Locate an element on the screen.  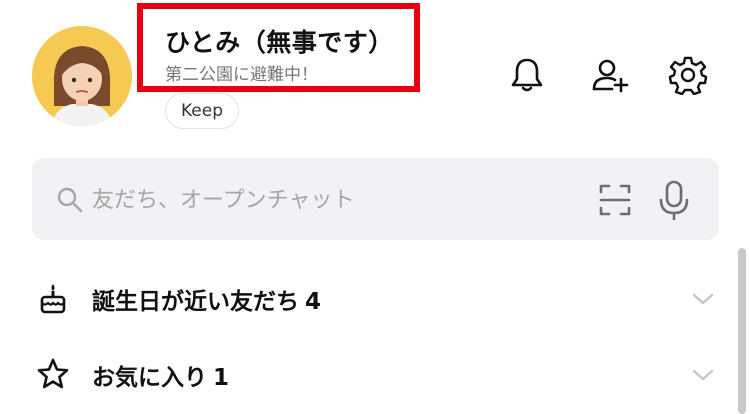
keep-label: Keep is located at coordinates (202, 111).